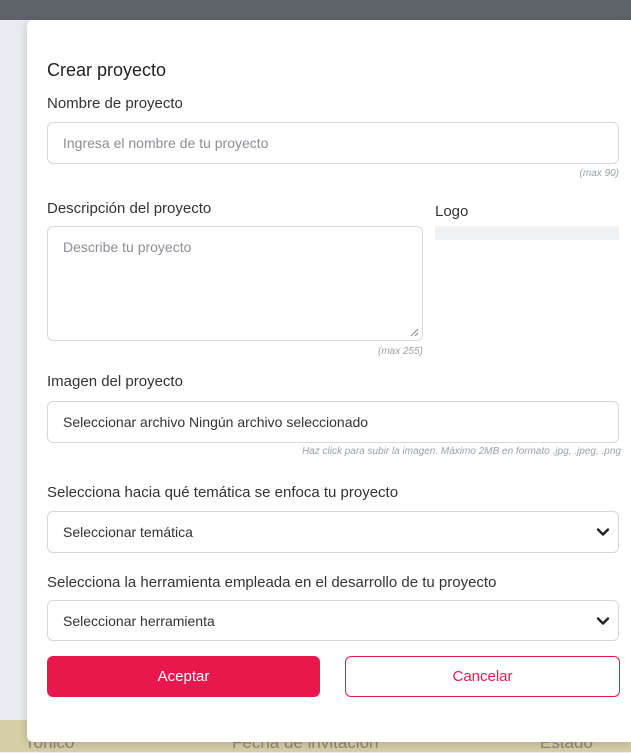  What do you see at coordinates (482, 676) in the screenshot?
I see `cancel-button: Cancelar` at bounding box center [482, 676].